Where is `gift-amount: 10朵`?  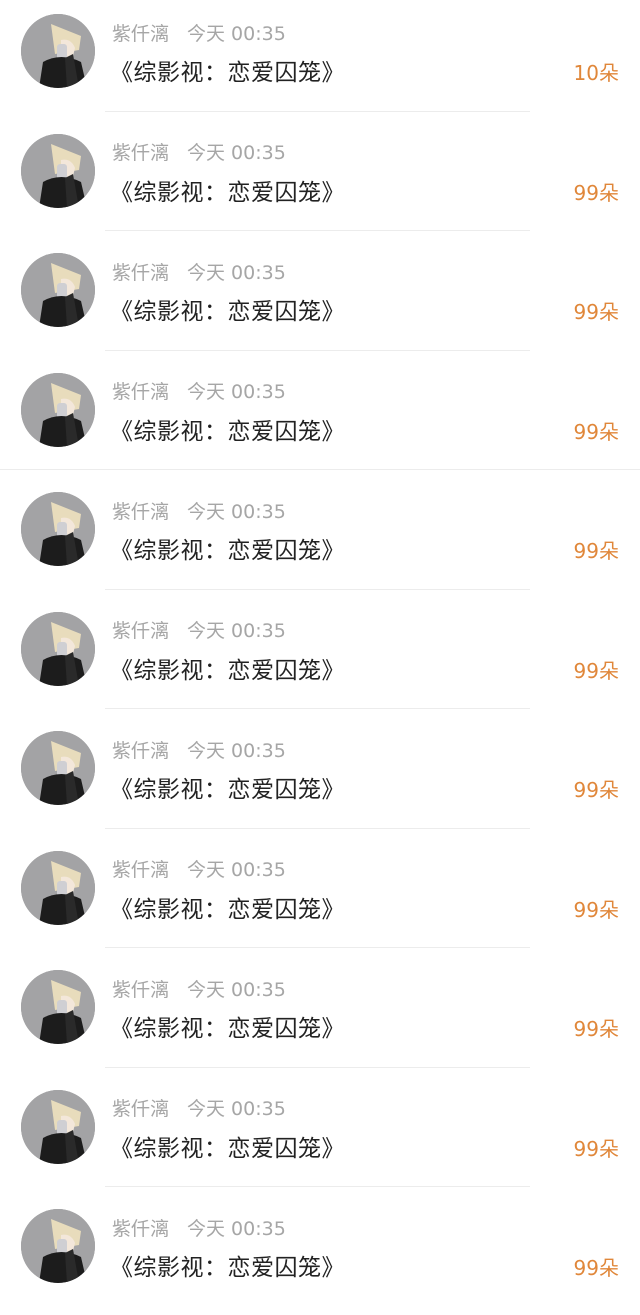
gift-amount: 10朵 is located at coordinates (596, 73).